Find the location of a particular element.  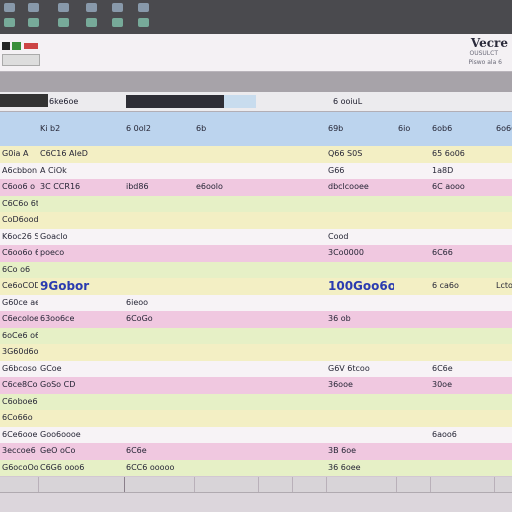

table-cell: 6CC6 ooooo is located at coordinates (160, 468).